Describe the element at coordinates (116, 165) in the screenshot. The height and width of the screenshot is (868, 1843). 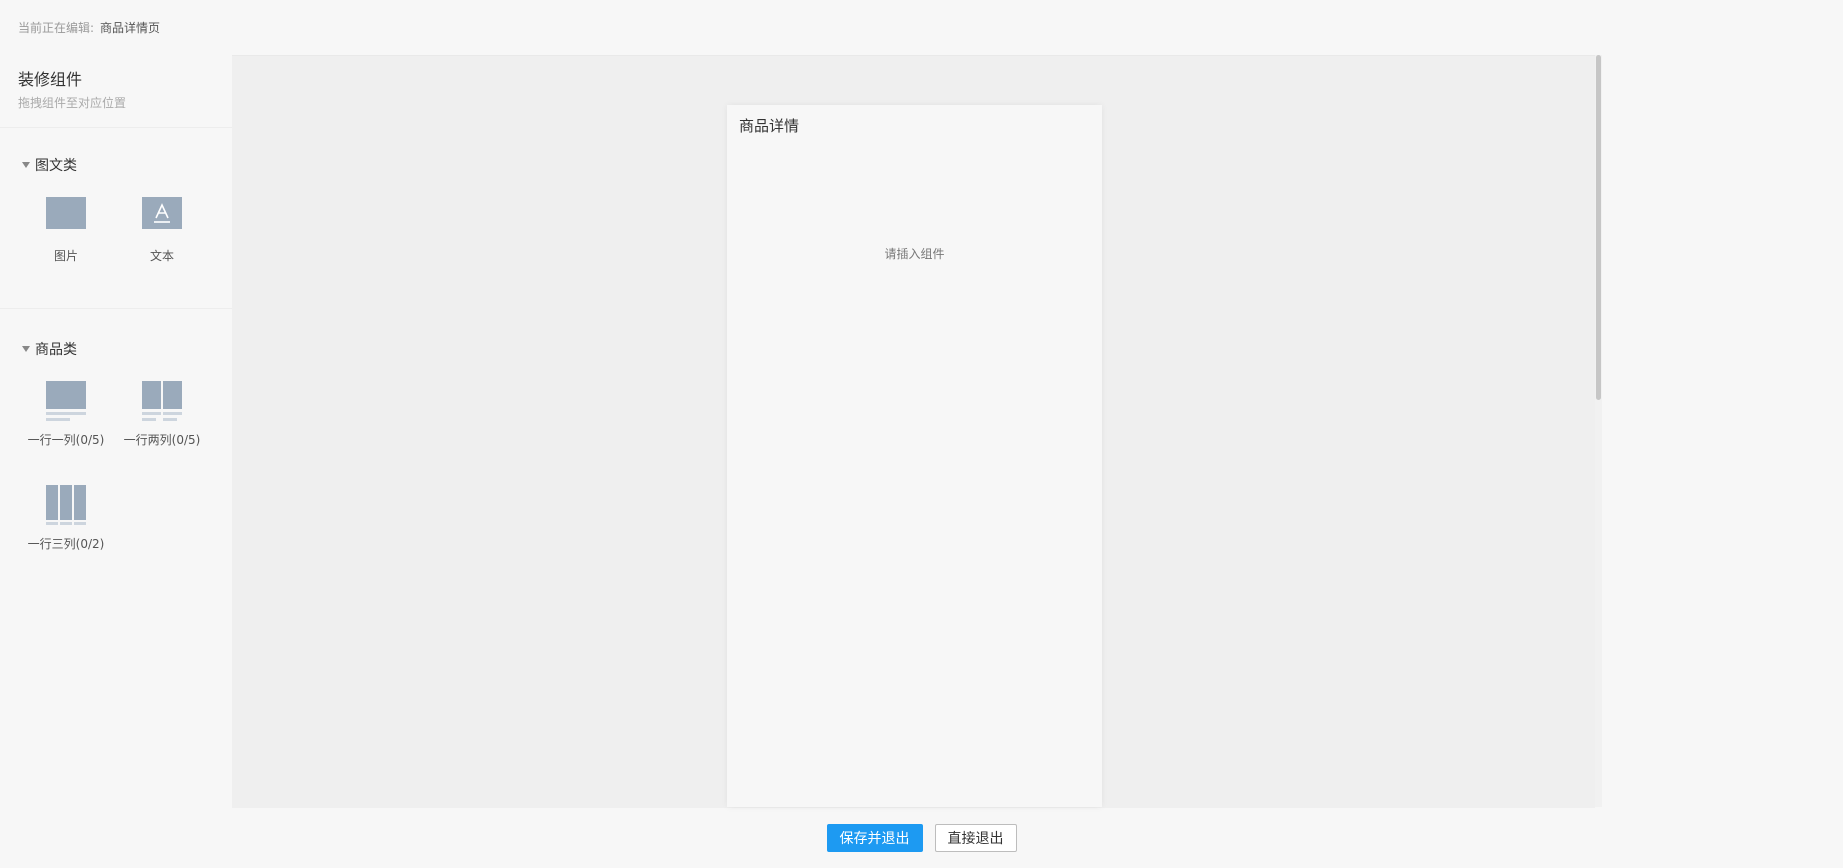
I see `group-header-image-text: 图文类` at that location.